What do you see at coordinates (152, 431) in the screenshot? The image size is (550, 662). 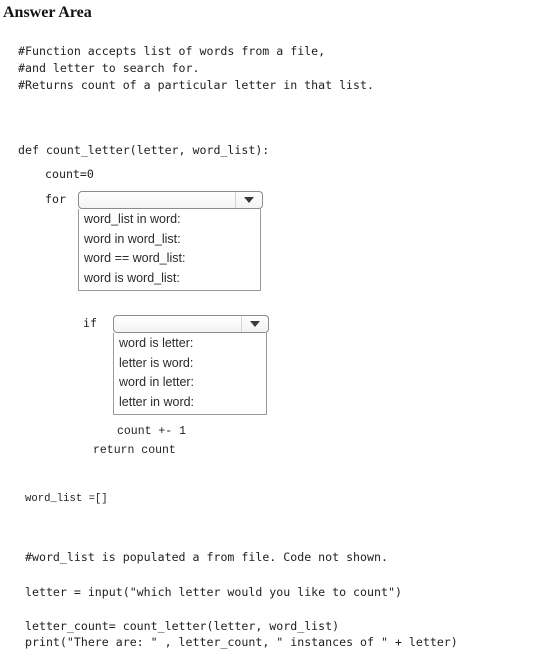 I see `increment-statement: count +- 1` at bounding box center [152, 431].